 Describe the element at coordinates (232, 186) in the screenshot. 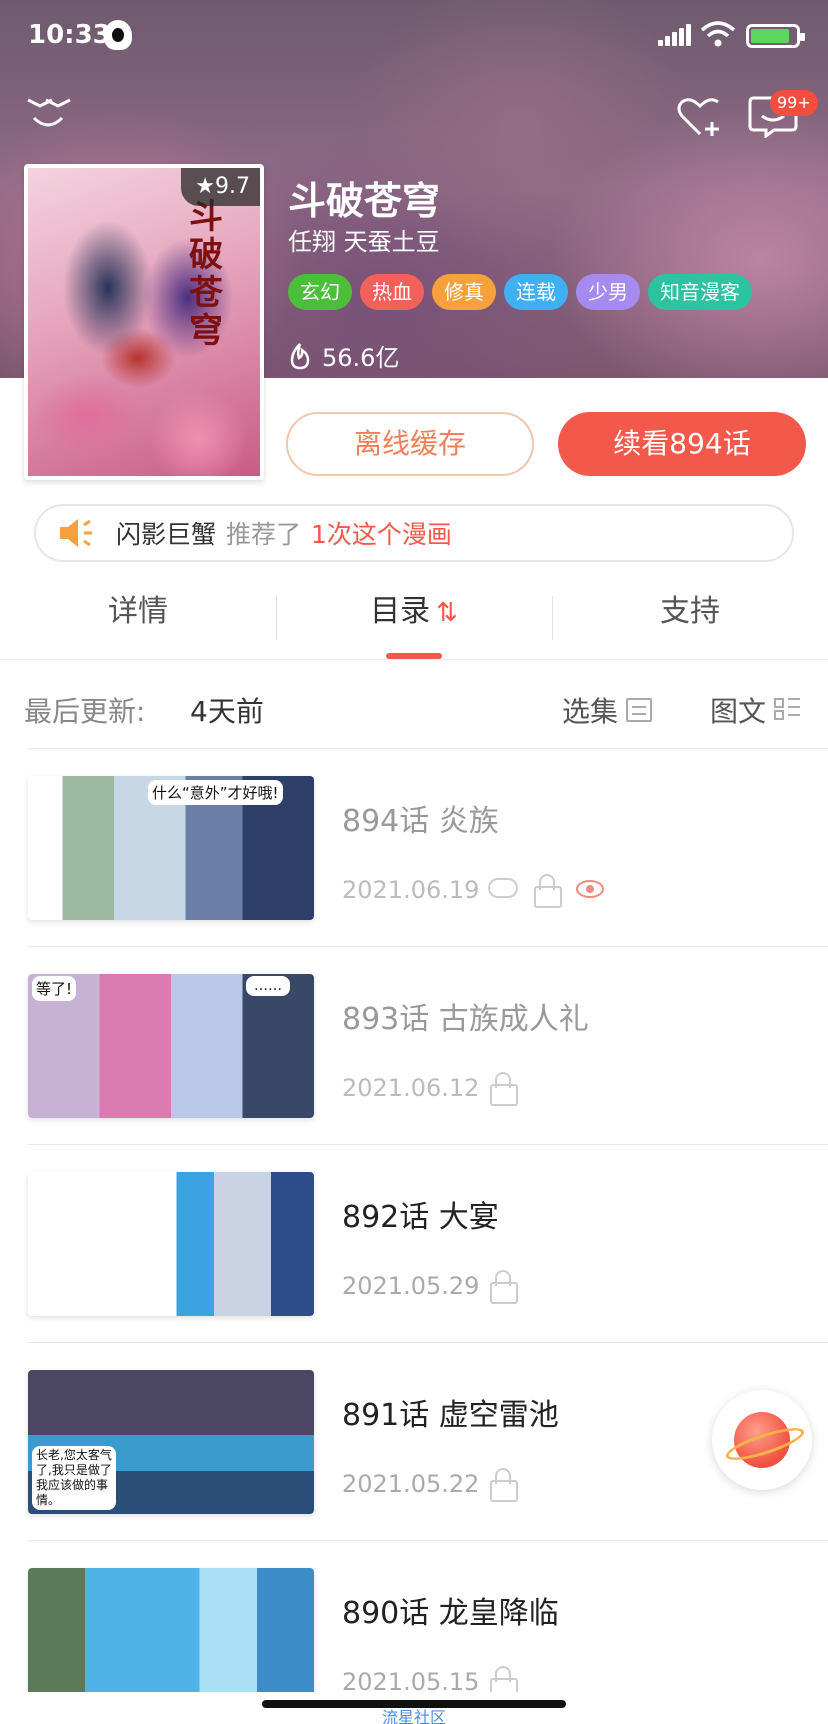

I see `score-value: 9.7` at that location.